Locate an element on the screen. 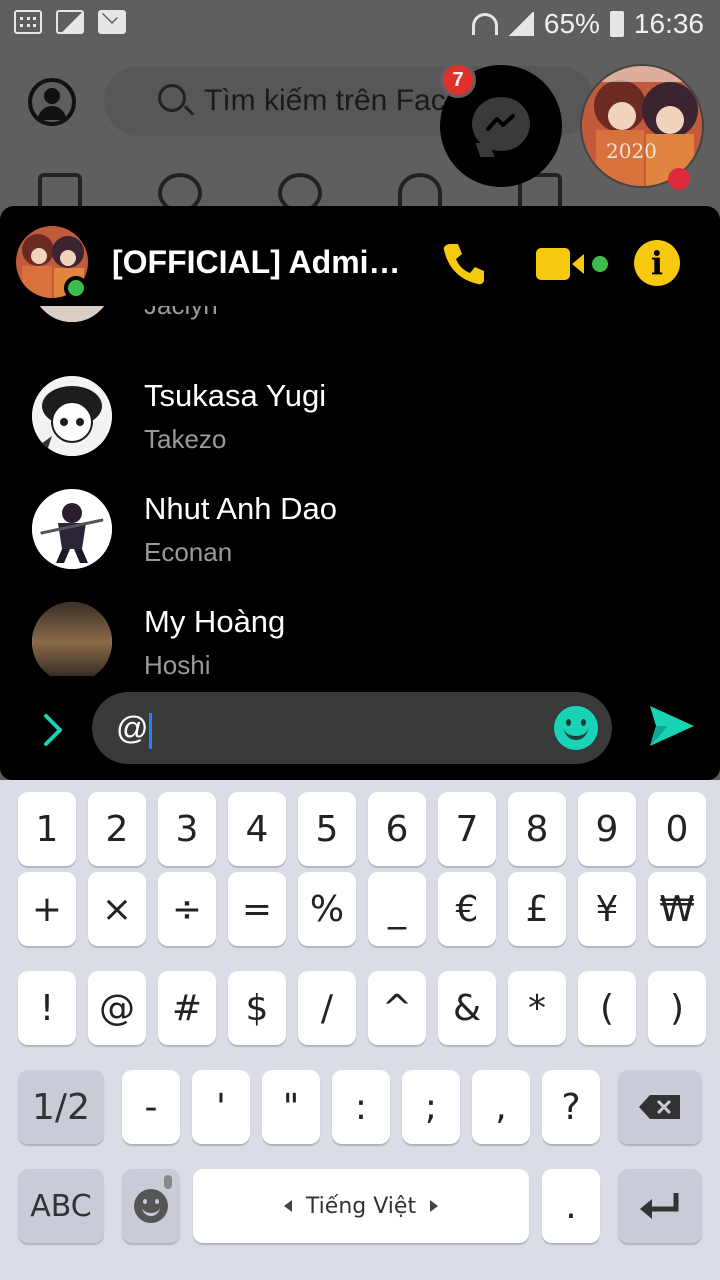 The width and height of the screenshot is (720, 1280). key: ! is located at coordinates (47, 1008).